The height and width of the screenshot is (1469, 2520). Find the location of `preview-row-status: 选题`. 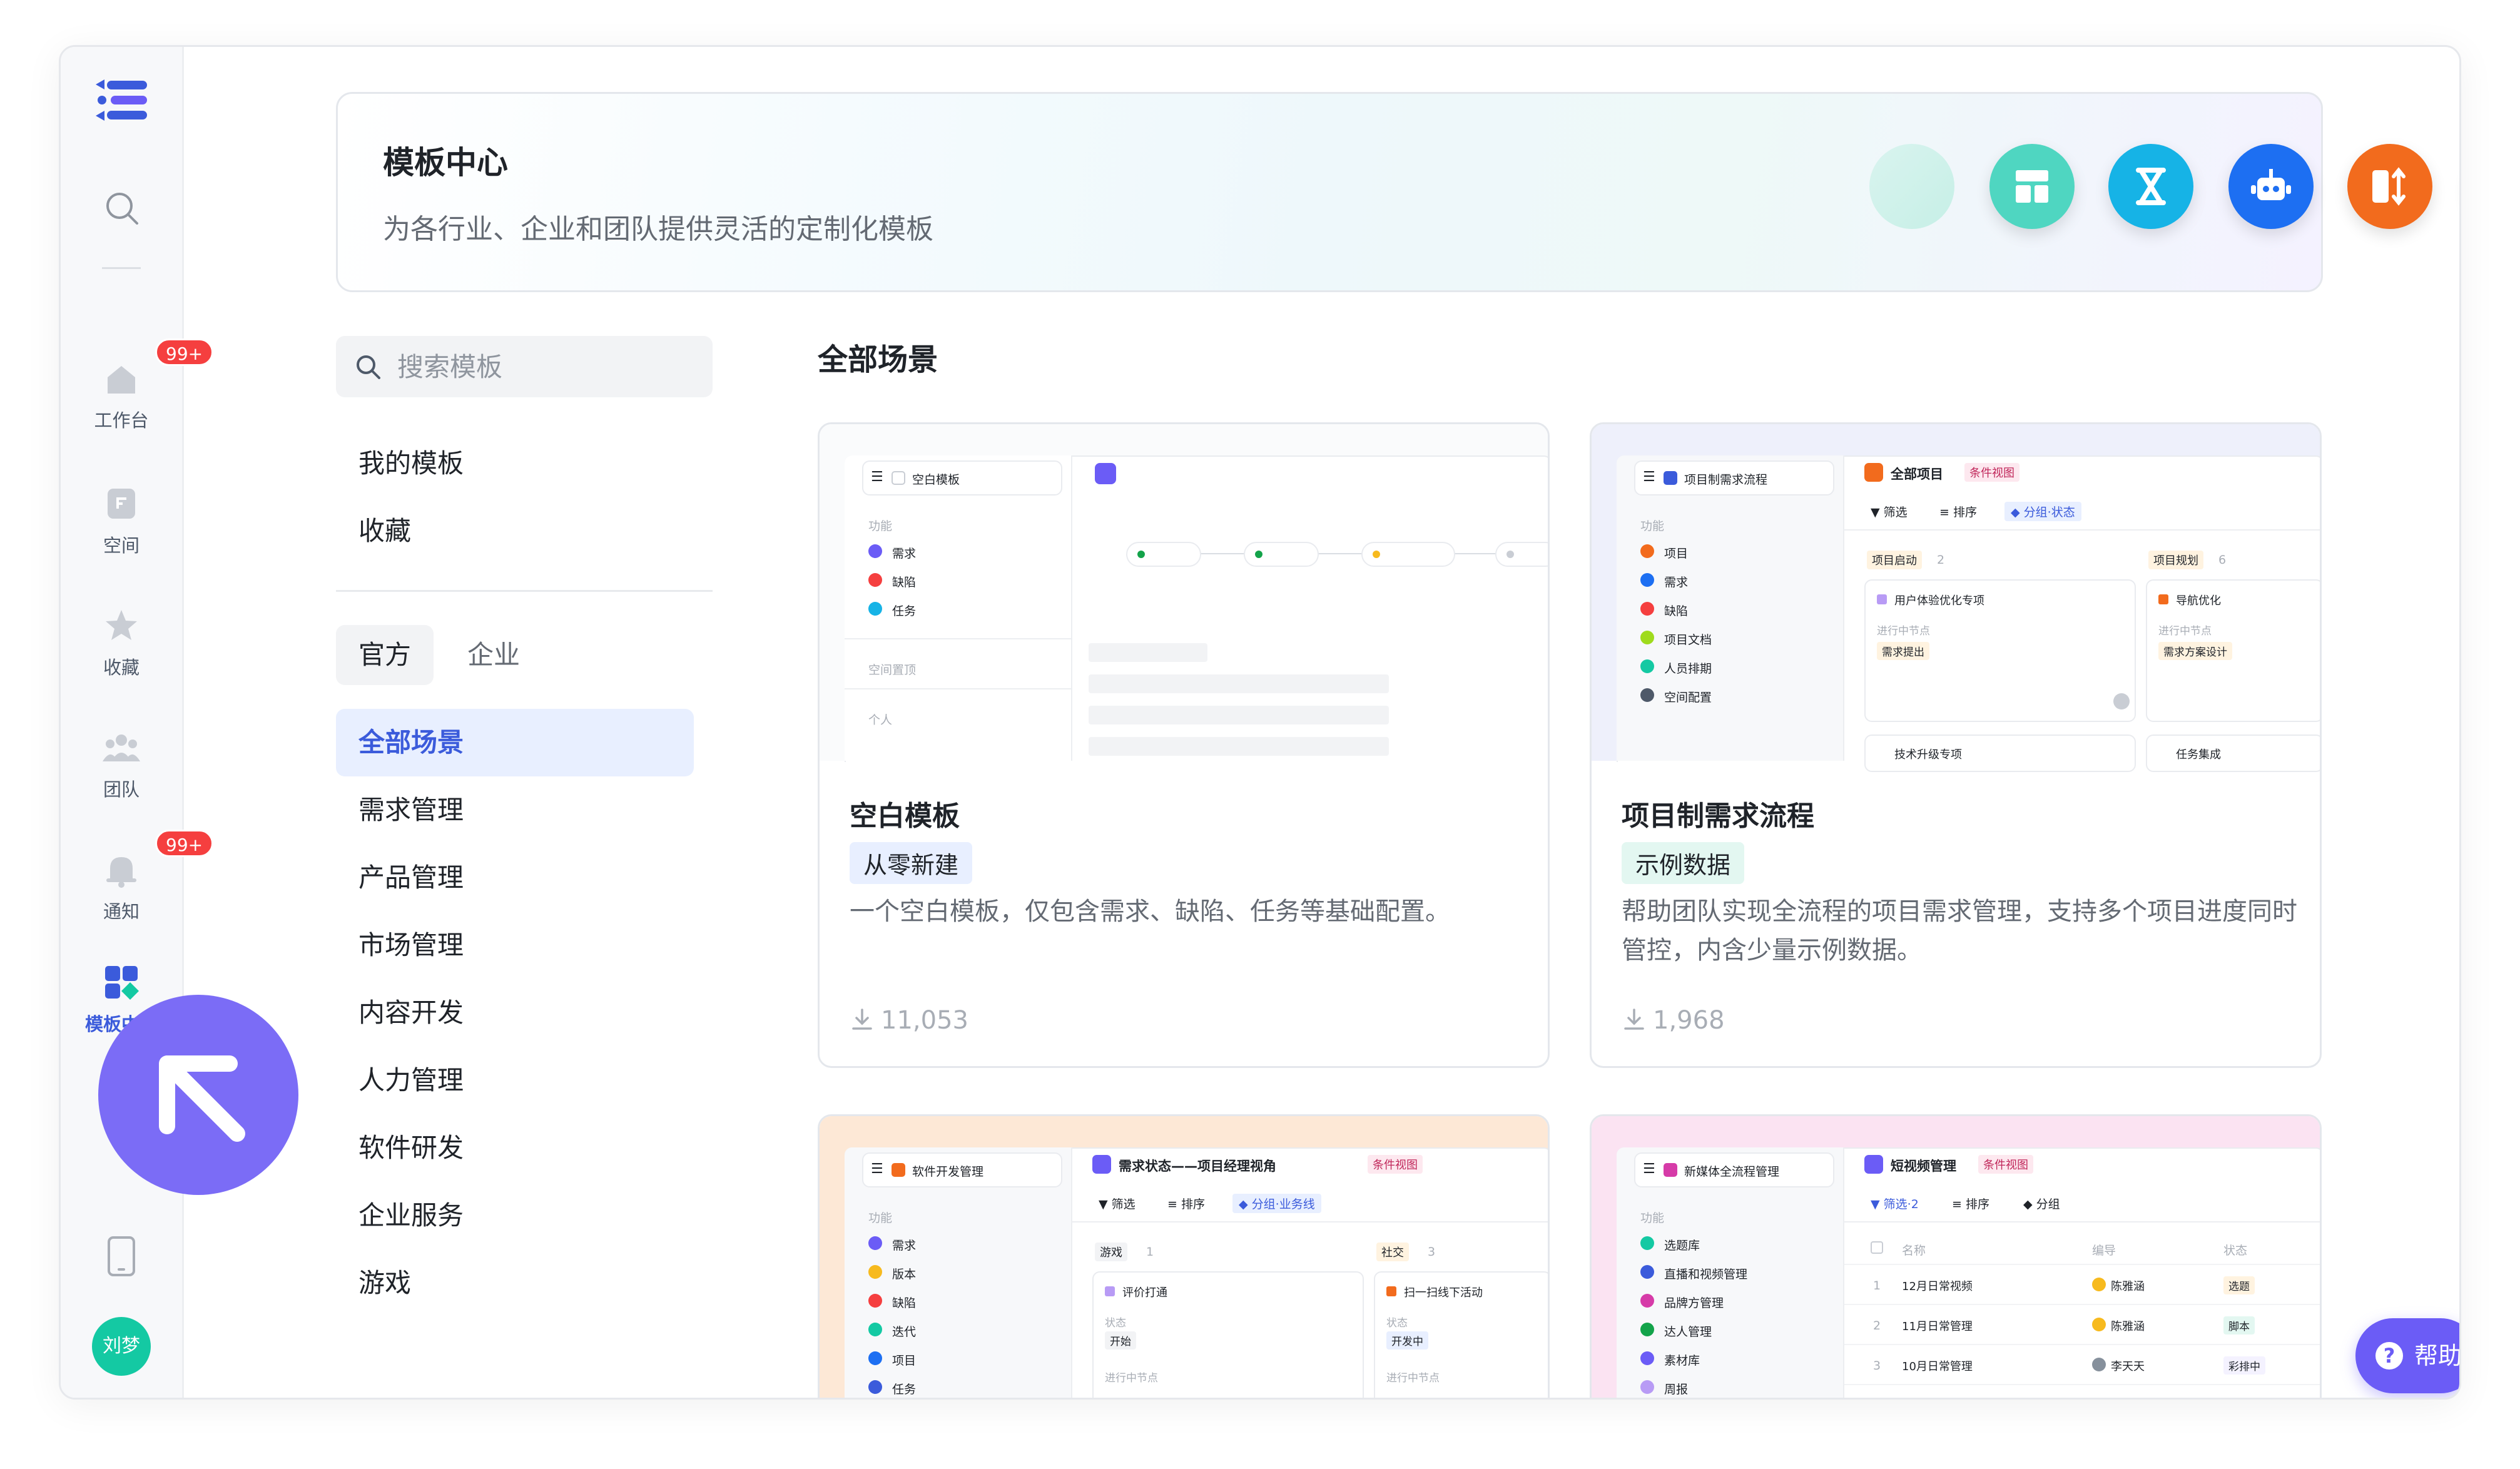

preview-row-status: 选题 is located at coordinates (2239, 1285).